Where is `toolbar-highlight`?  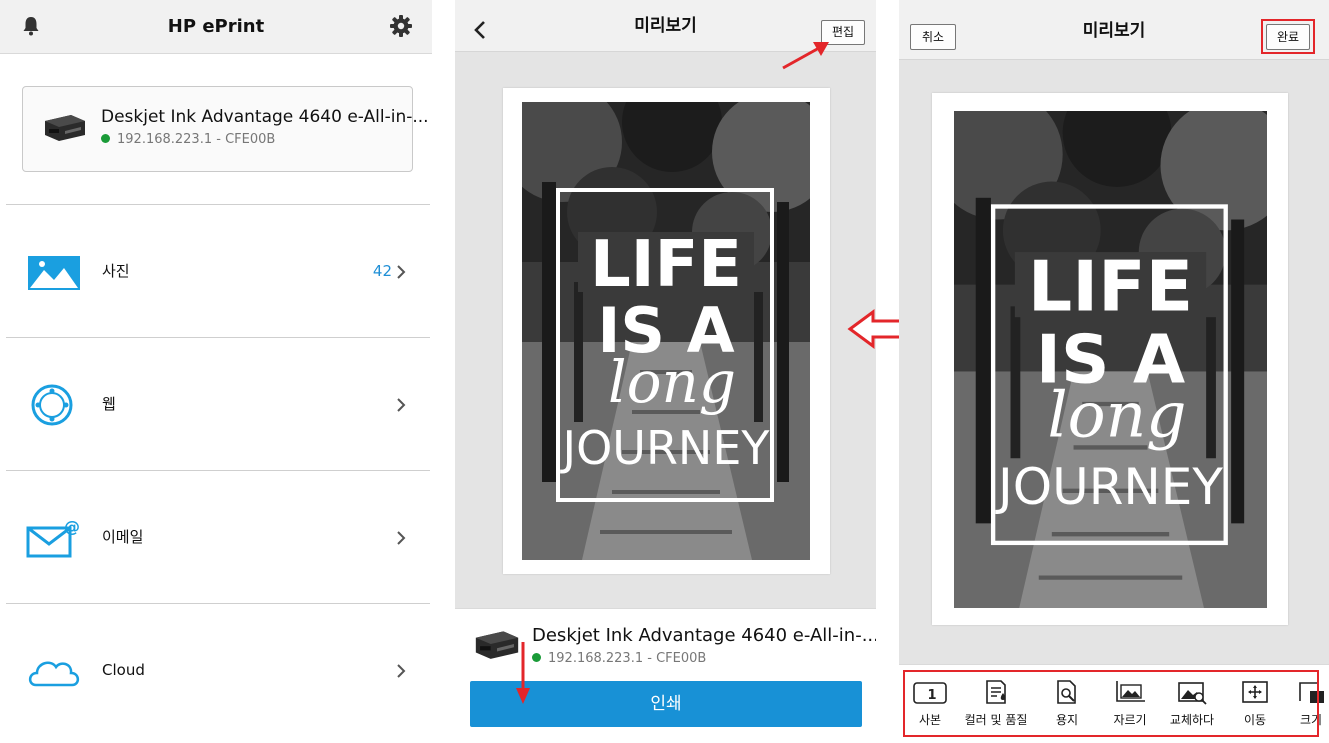 toolbar-highlight is located at coordinates (1111, 703).